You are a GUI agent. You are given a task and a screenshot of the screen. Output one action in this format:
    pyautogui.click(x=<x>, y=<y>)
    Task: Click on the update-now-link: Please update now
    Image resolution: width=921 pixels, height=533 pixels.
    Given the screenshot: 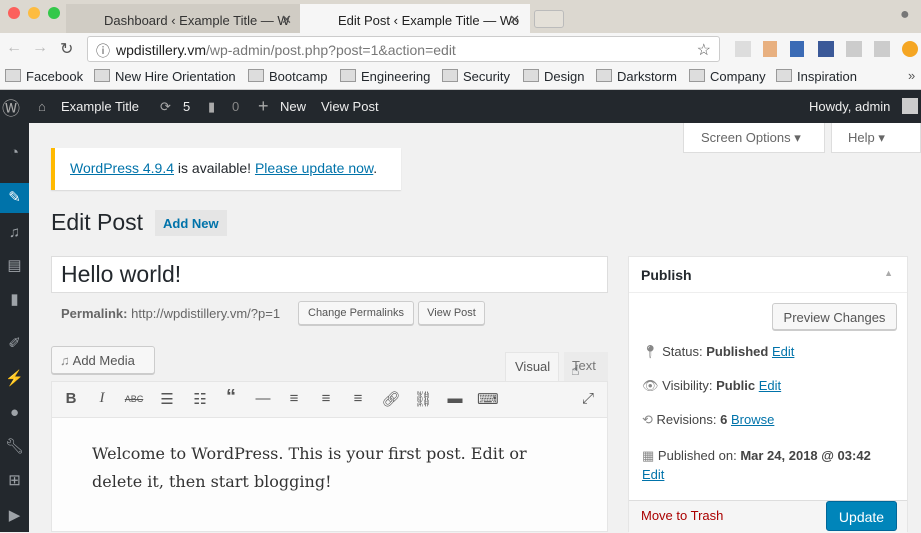 What is the action you would take?
    pyautogui.click(x=314, y=168)
    